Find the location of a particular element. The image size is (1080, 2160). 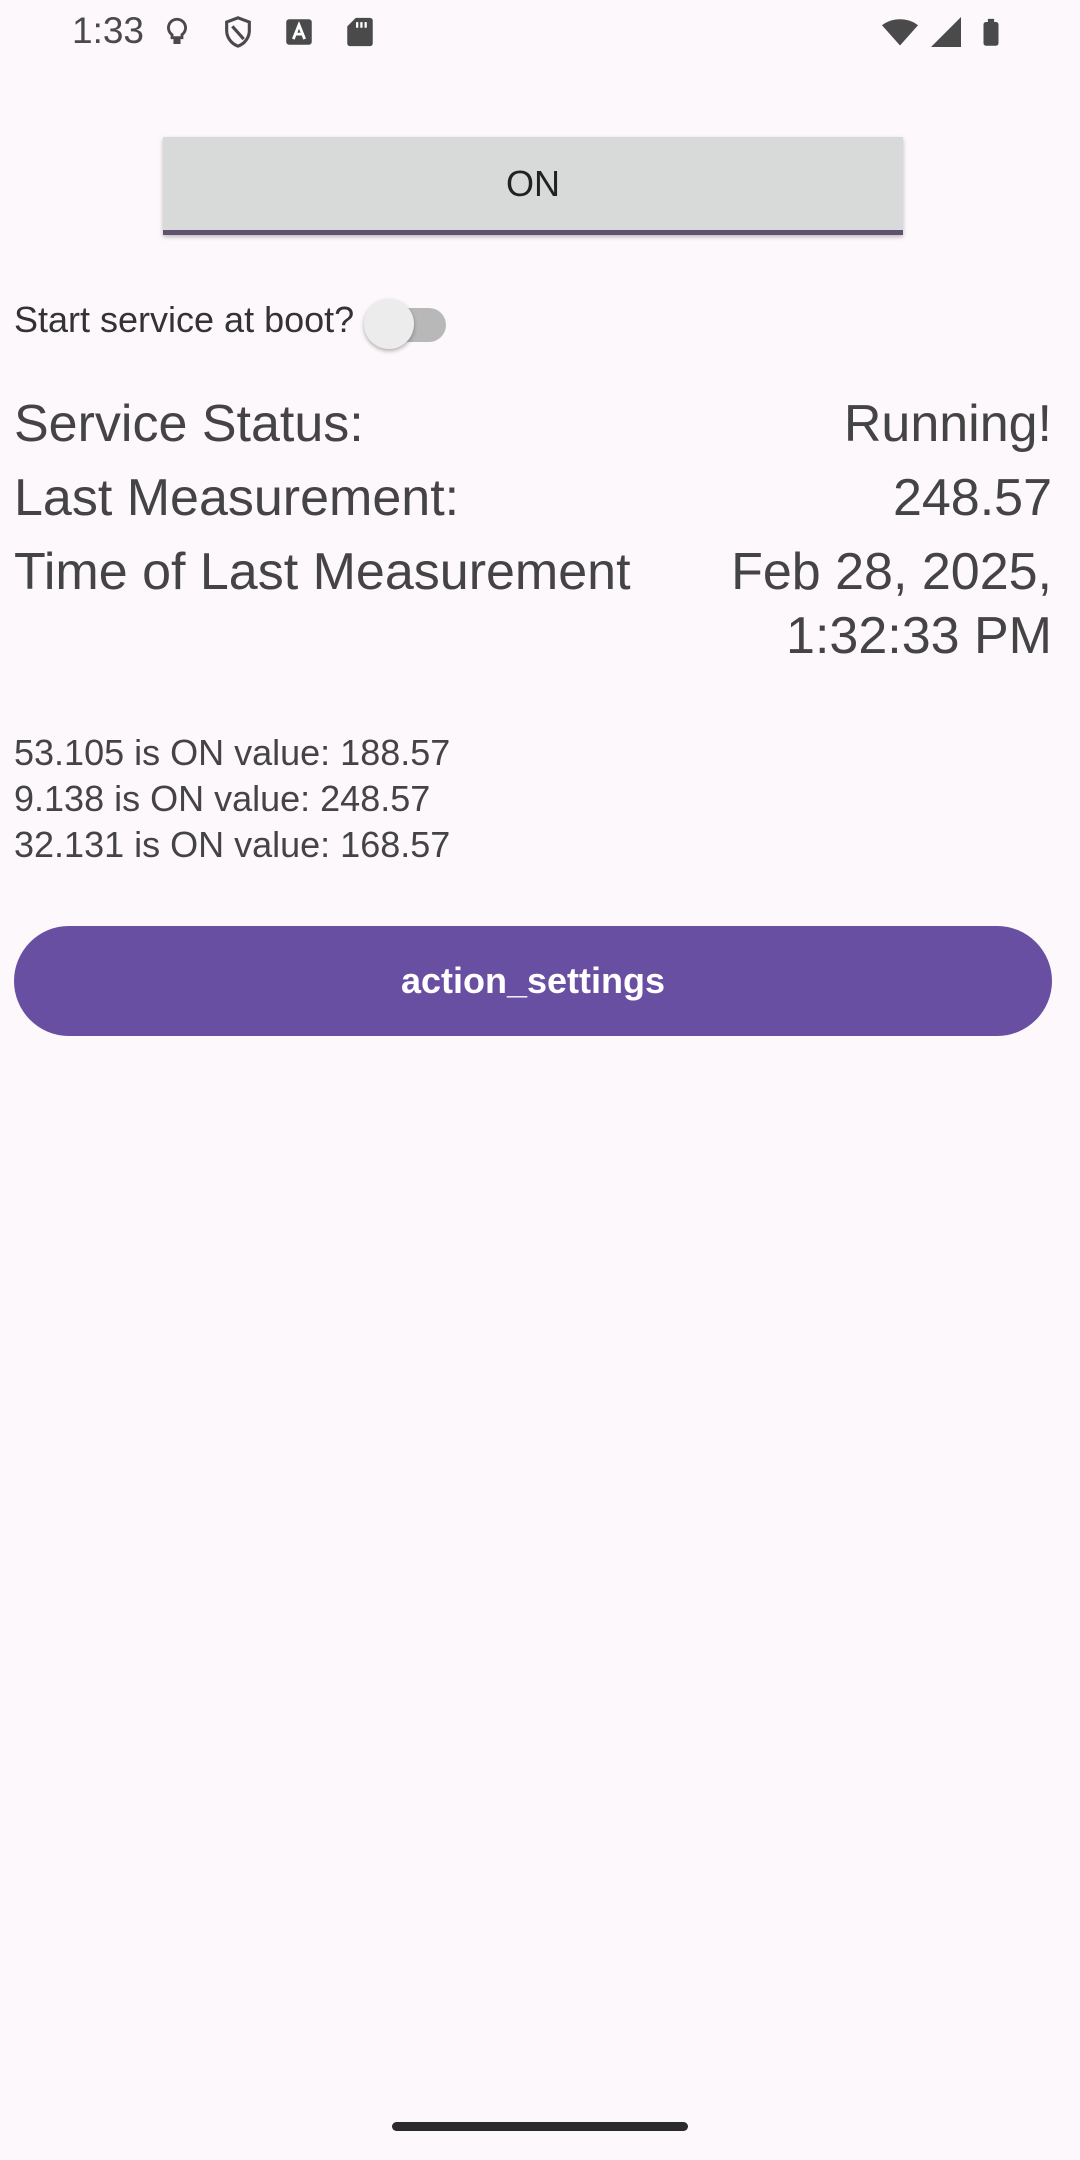

settings-button: action_settings is located at coordinates (533, 981).